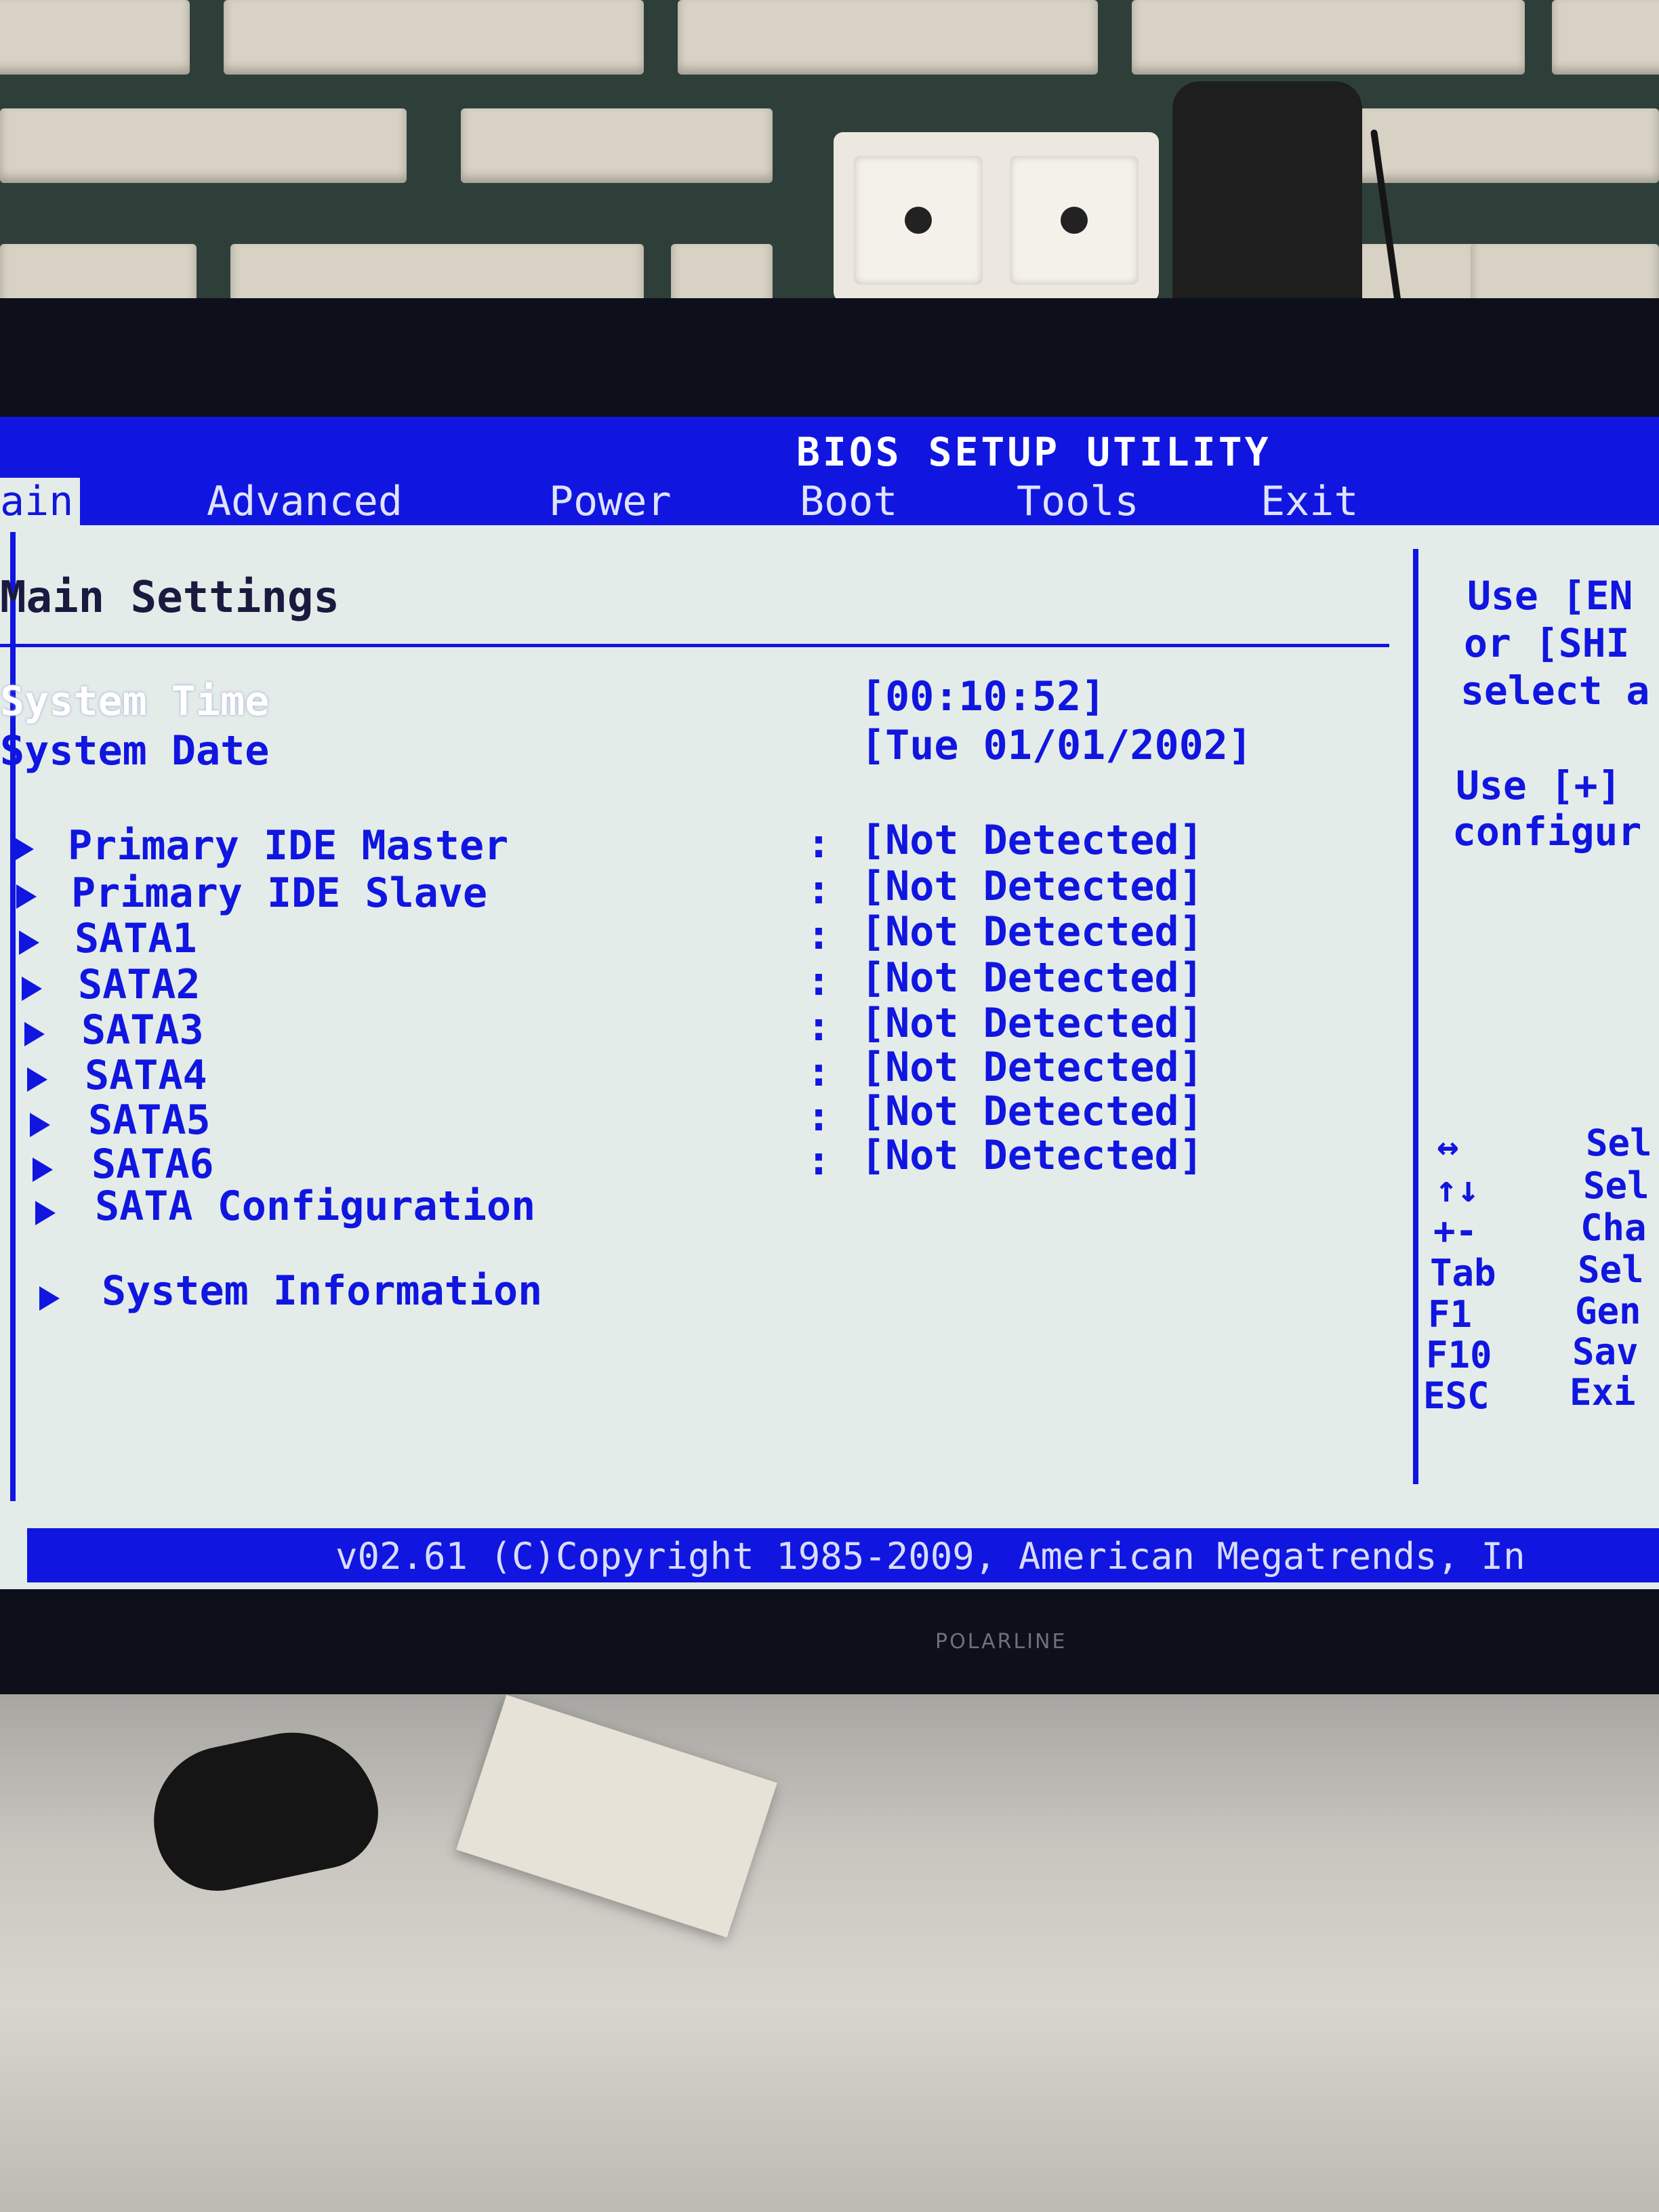  I want to click on help-text: Use [+], so click(1539, 785).